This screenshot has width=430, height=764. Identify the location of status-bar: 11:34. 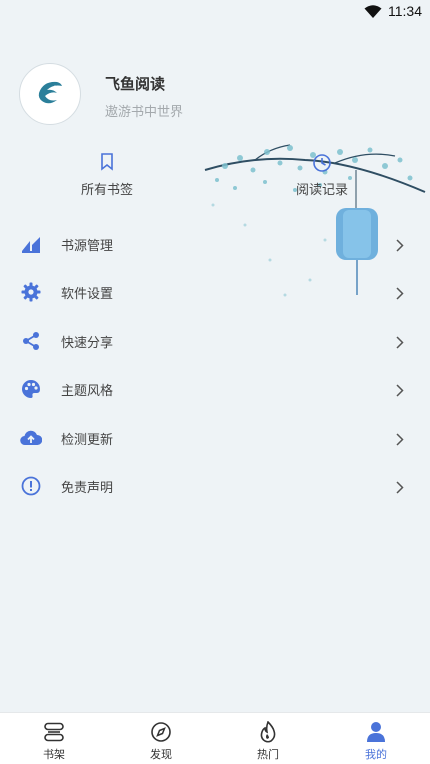
(215, 12).